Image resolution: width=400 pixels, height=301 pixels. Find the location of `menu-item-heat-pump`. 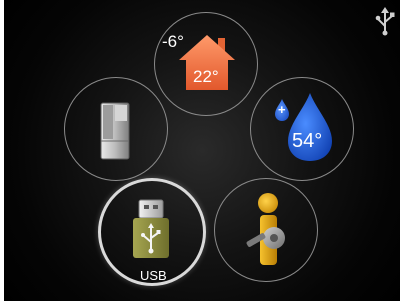

menu-item-heat-pump is located at coordinates (116, 129).